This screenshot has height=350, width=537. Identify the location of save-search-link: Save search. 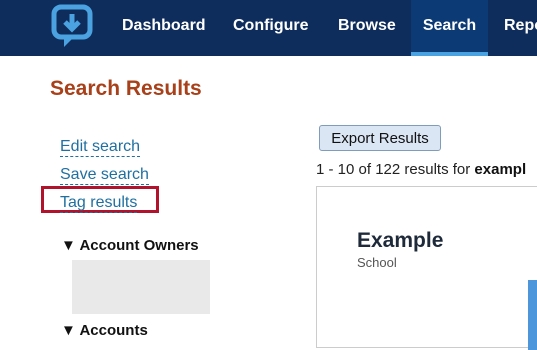
(104, 175).